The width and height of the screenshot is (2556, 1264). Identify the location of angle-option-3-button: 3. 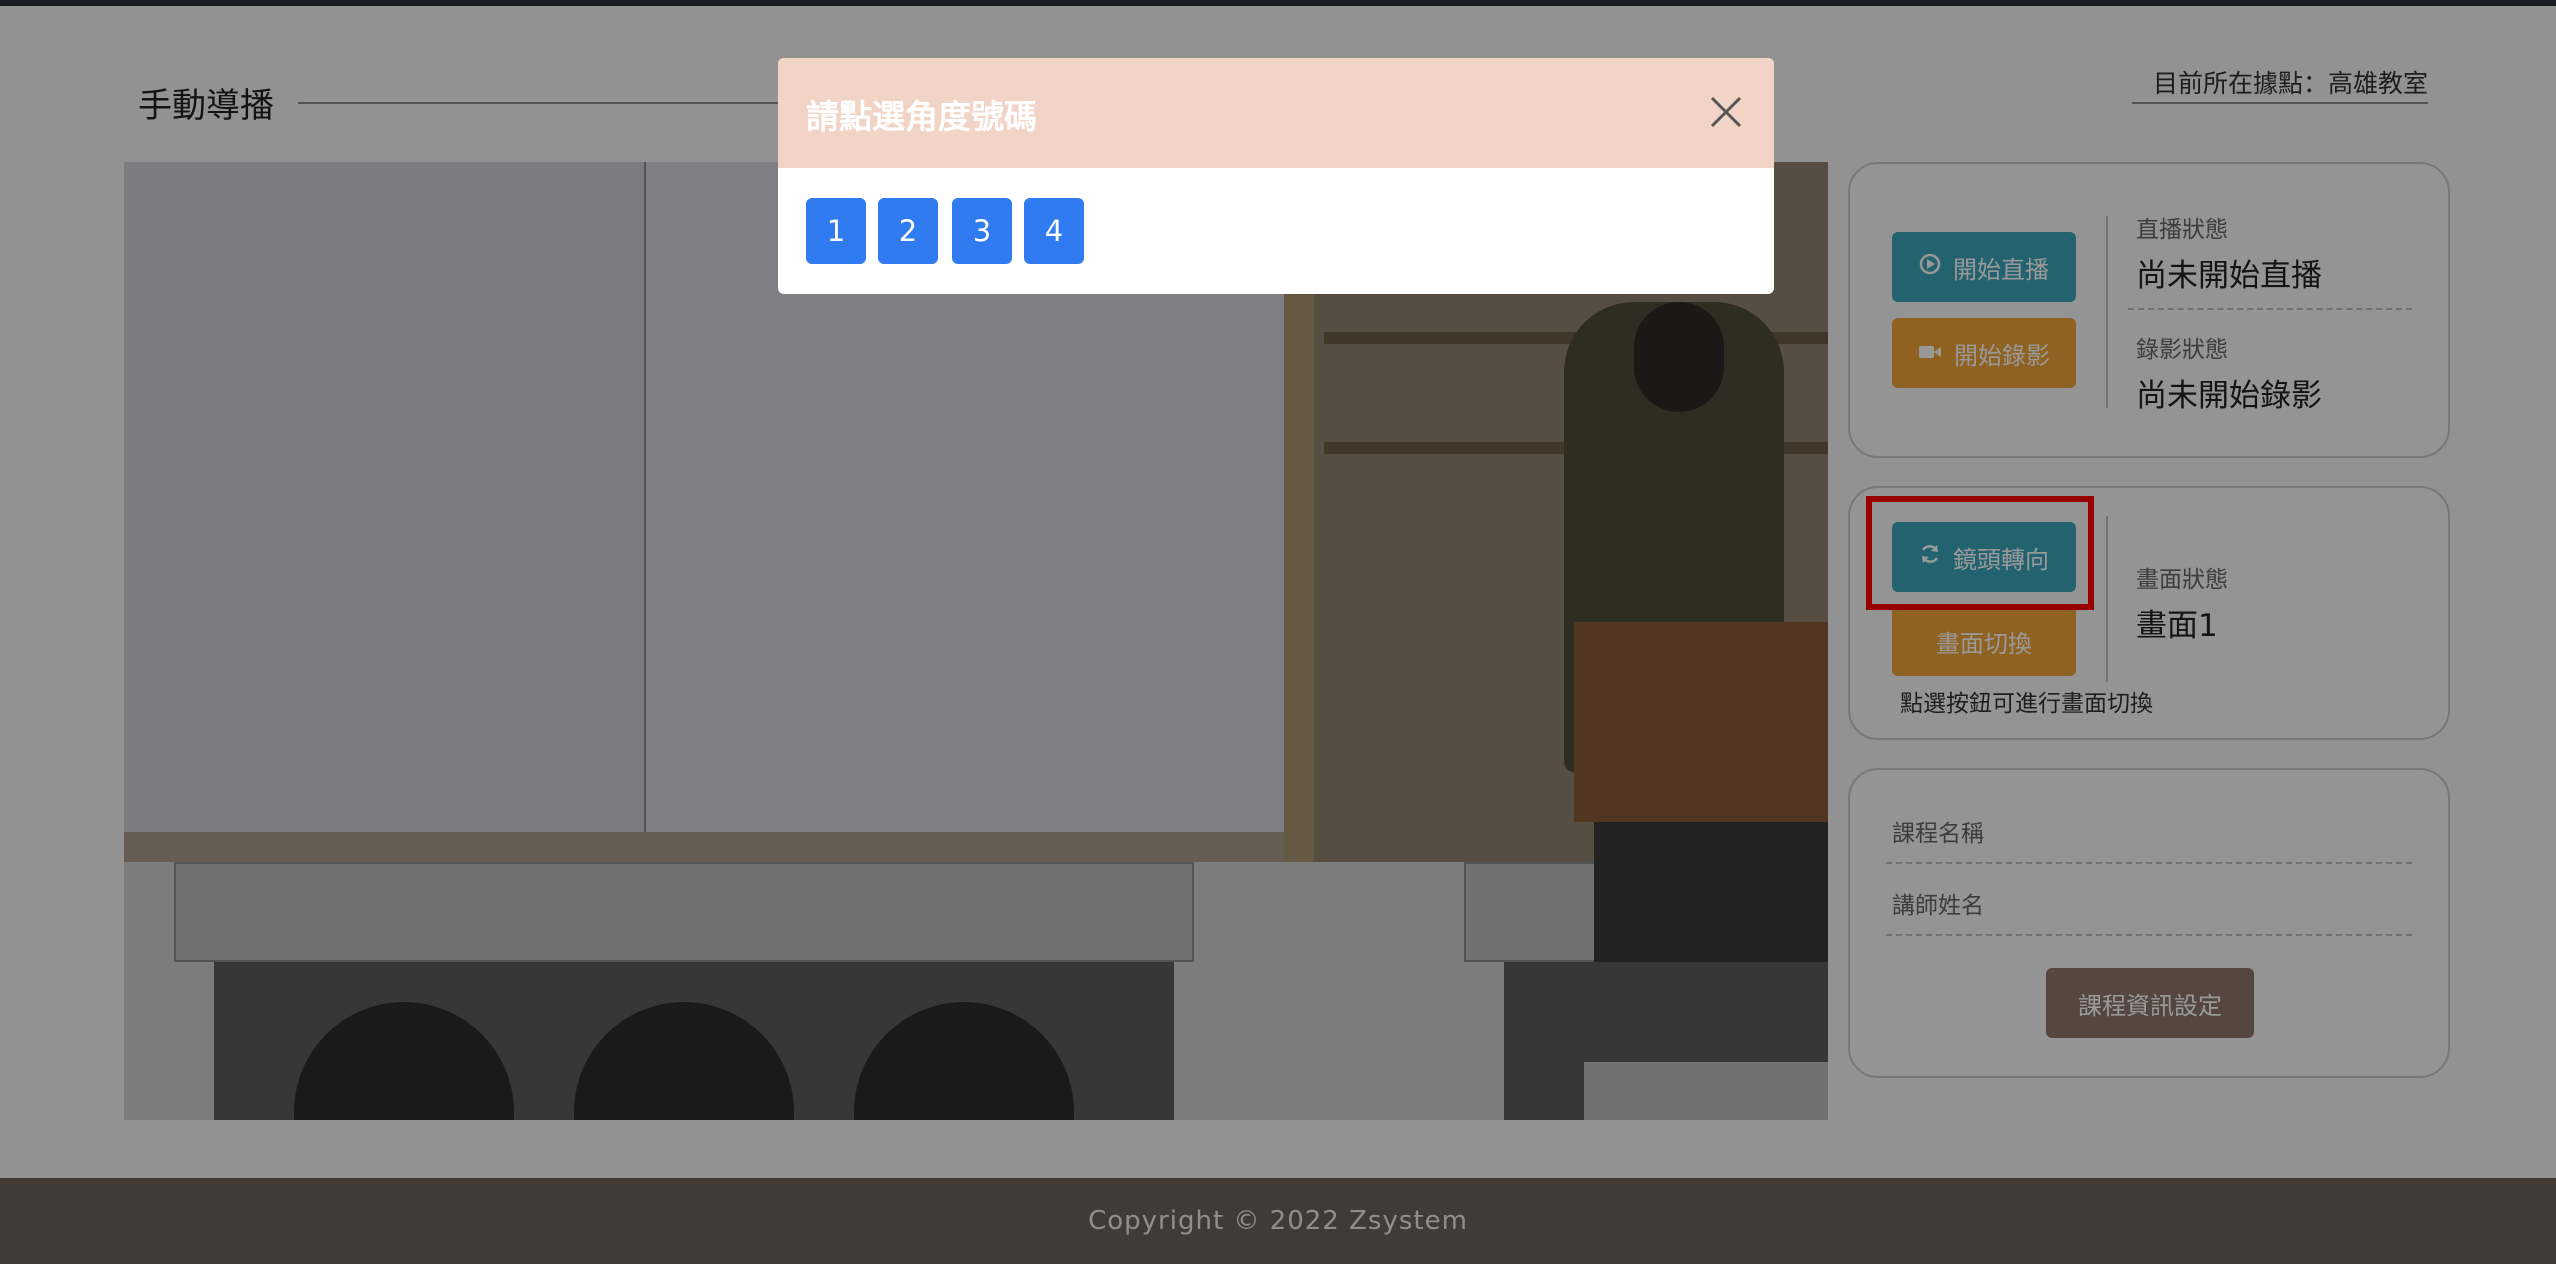
(982, 231).